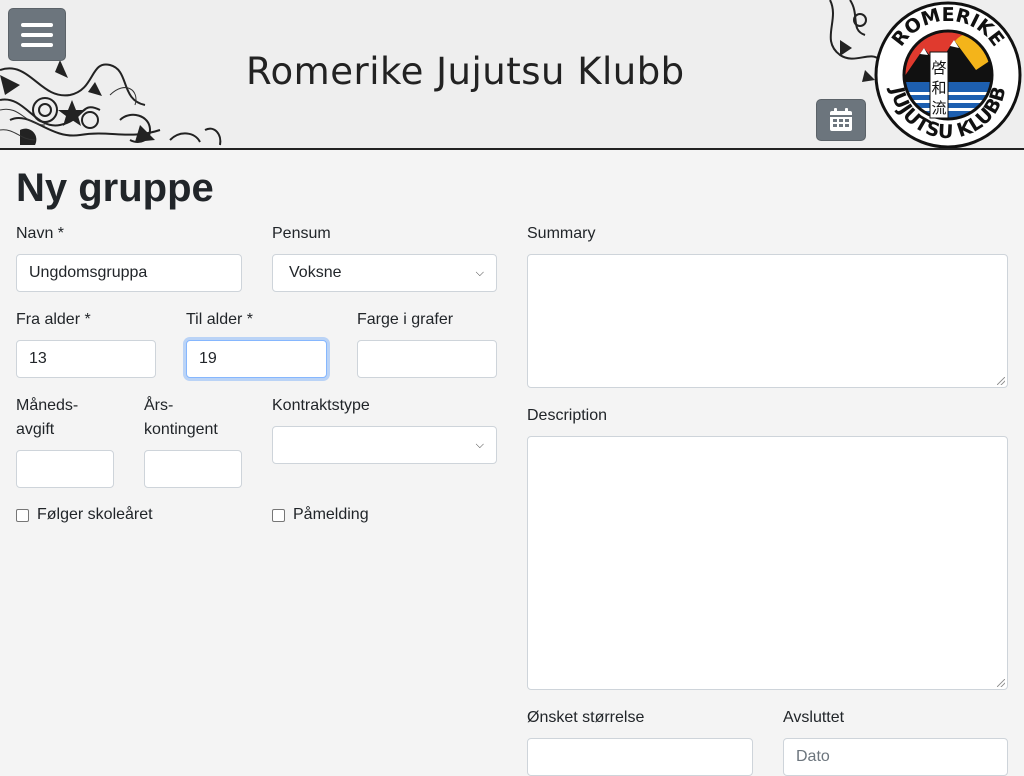 The height and width of the screenshot is (776, 1024). Describe the element at coordinates (331, 514) in the screenshot. I see `paamelding-label: Påmelding` at that location.